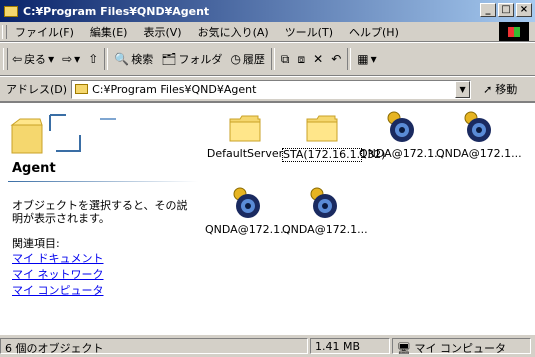  I want to click on address-input: C:¥Program Files¥QND¥Agent ▼, so click(271, 89).